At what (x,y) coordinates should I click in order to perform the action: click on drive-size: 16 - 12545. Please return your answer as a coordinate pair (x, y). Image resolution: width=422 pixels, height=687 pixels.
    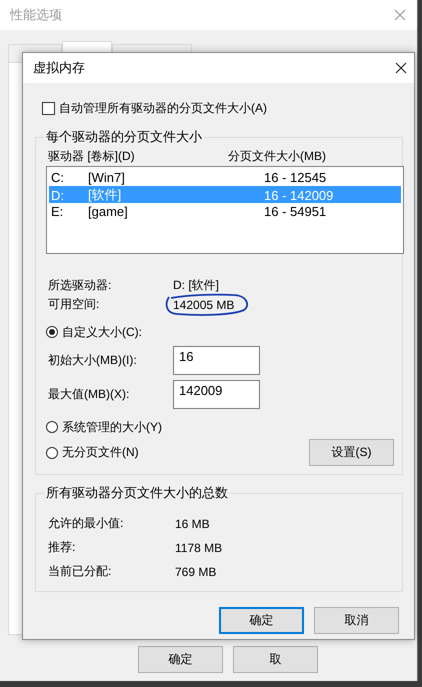
    Looking at the image, I should click on (296, 177).